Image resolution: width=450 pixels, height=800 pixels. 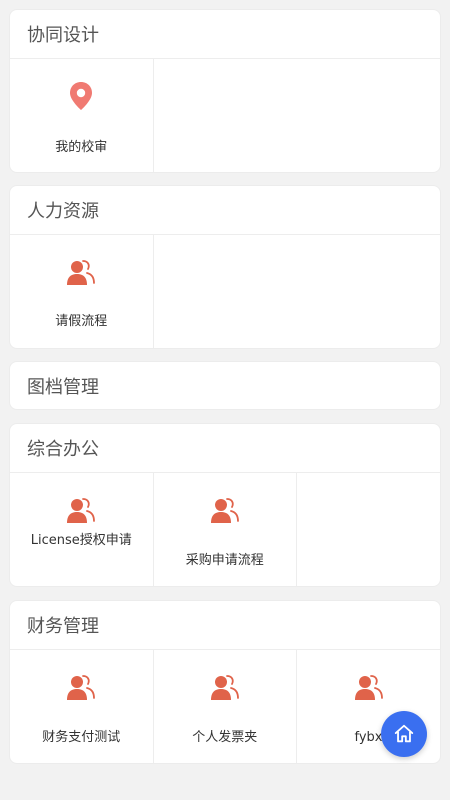 What do you see at coordinates (63, 211) in the screenshot?
I see `section-title: 人力资源` at bounding box center [63, 211].